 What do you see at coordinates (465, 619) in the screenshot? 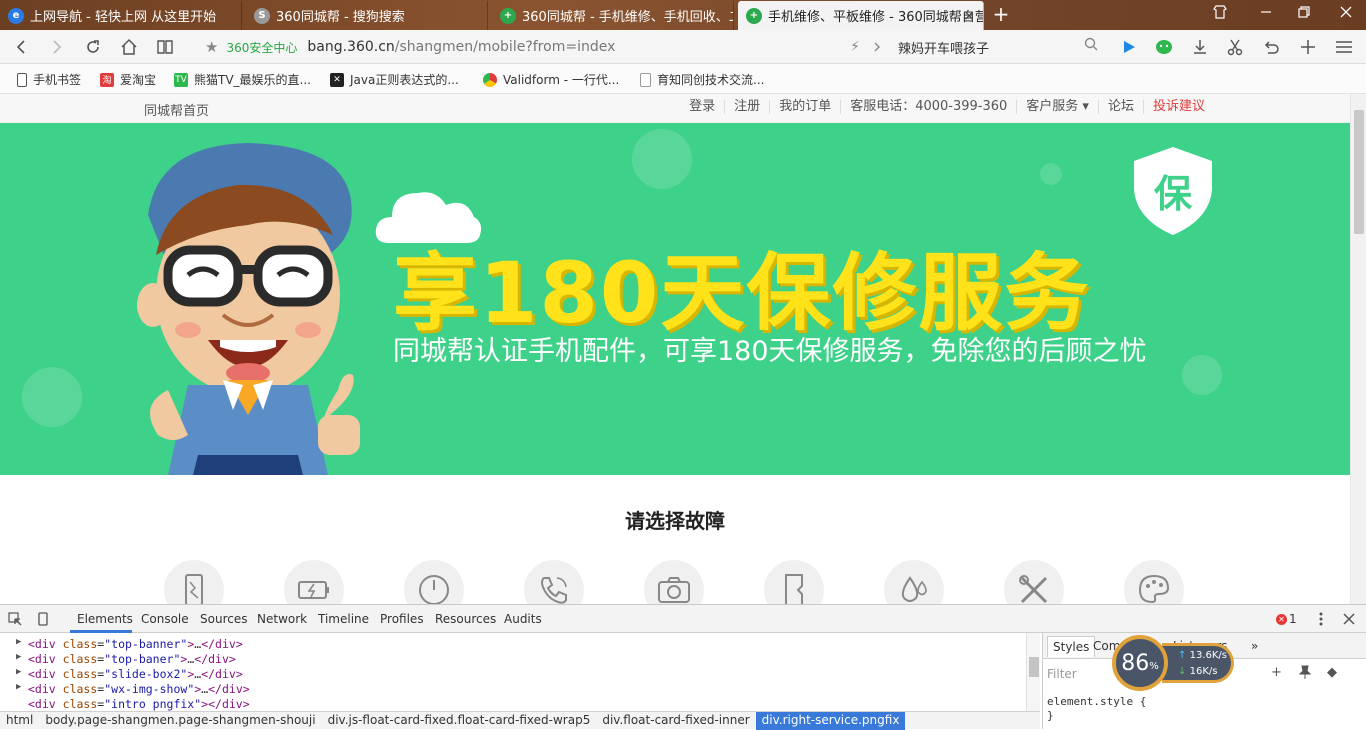
I see `tab-resources: Resources` at bounding box center [465, 619].